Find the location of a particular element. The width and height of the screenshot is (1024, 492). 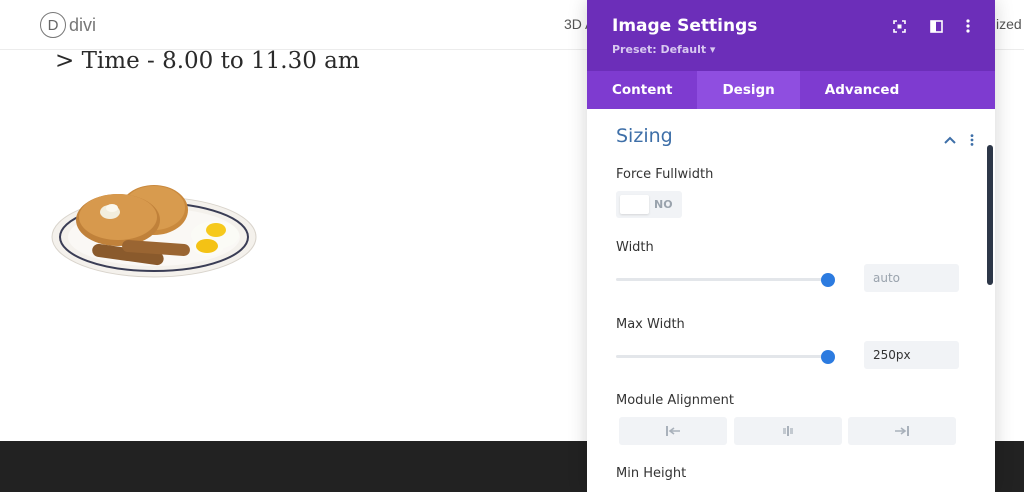

tab-design: Design is located at coordinates (748, 90).